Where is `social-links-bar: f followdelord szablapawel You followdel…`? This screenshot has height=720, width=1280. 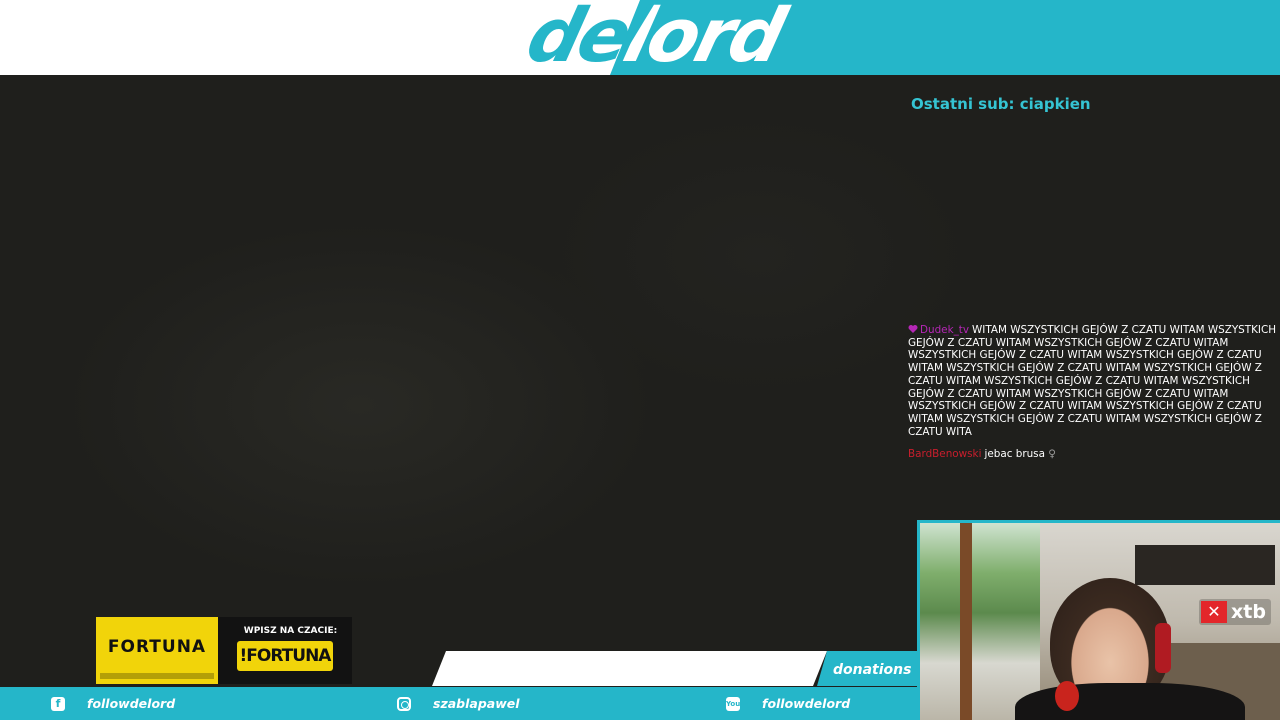
social-links-bar: f followdelord szablapawel You followdel… is located at coordinates (458, 703).